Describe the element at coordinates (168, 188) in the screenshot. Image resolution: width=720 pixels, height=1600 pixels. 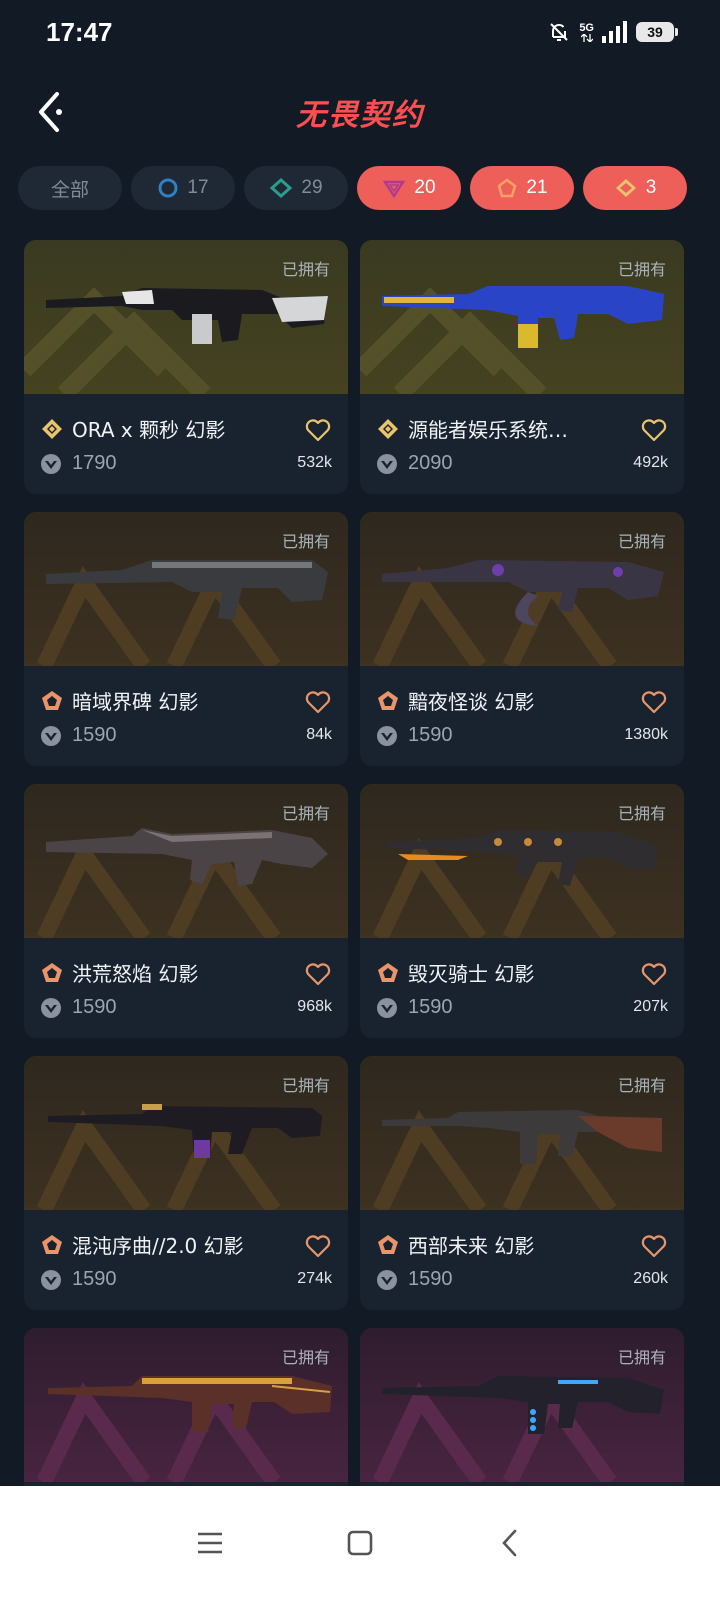
I see `circle-tier-icon` at that location.